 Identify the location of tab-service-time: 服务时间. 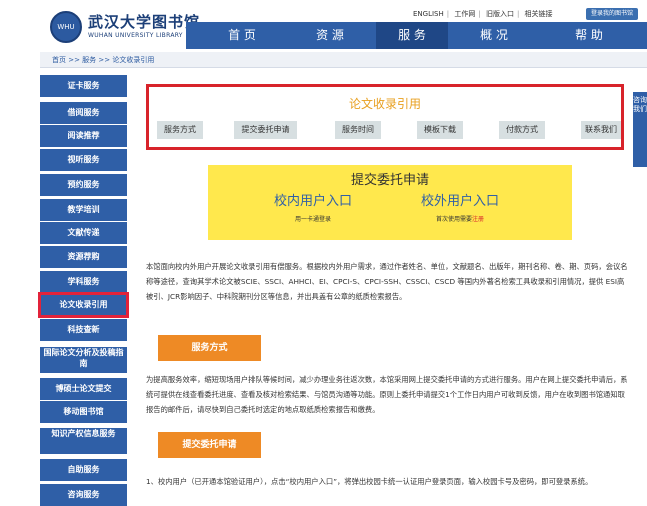
(358, 130).